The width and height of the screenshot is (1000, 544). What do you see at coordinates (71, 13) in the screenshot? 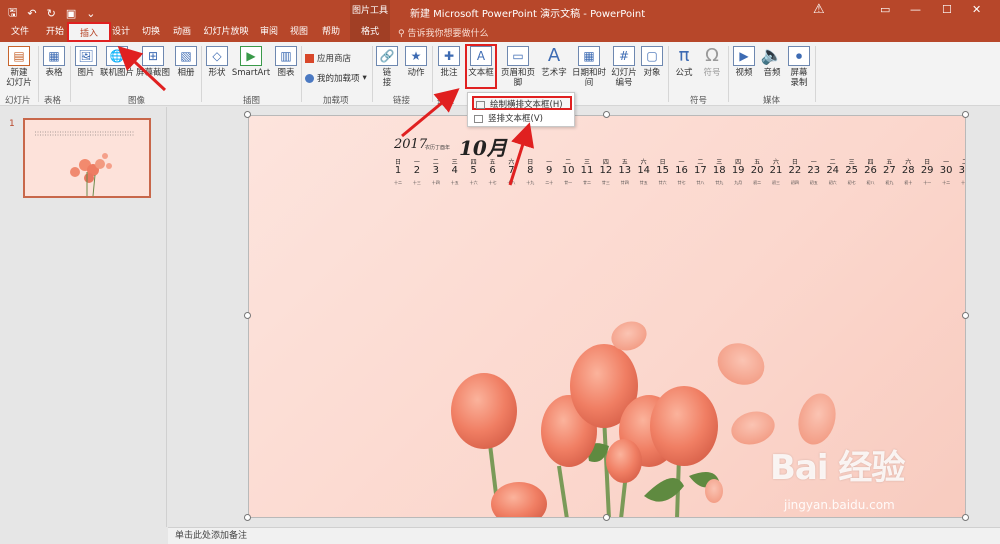
I see `present-icon: ▣` at bounding box center [71, 13].